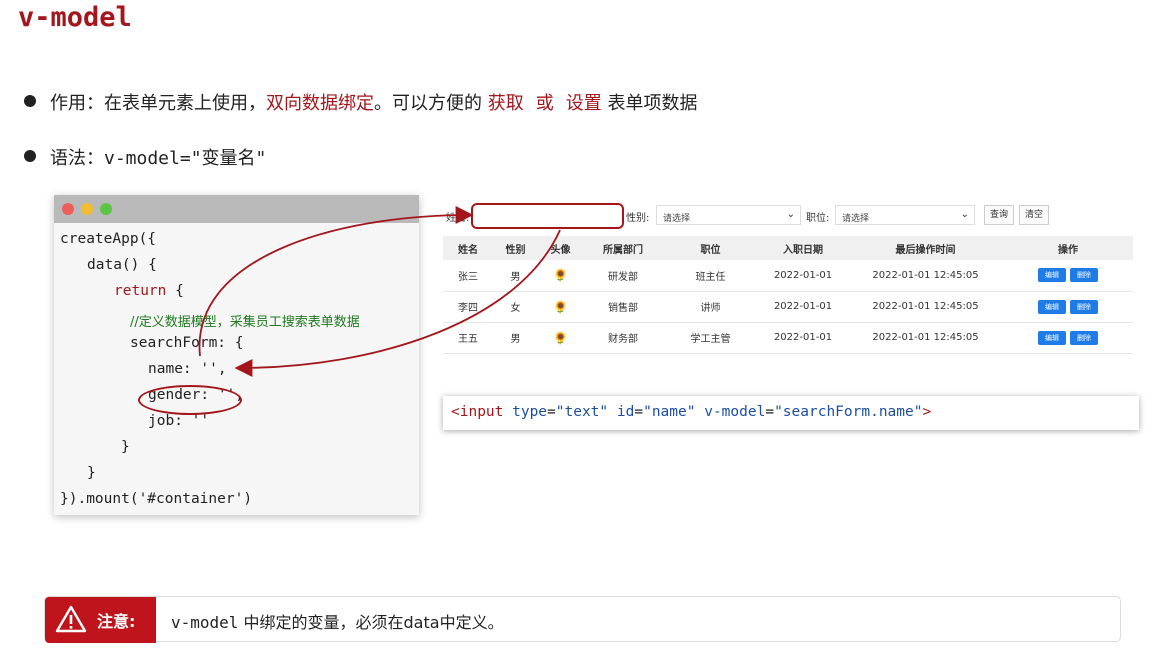  Describe the element at coordinates (179, 421) in the screenshot. I see `code-line: job: ''` at that location.